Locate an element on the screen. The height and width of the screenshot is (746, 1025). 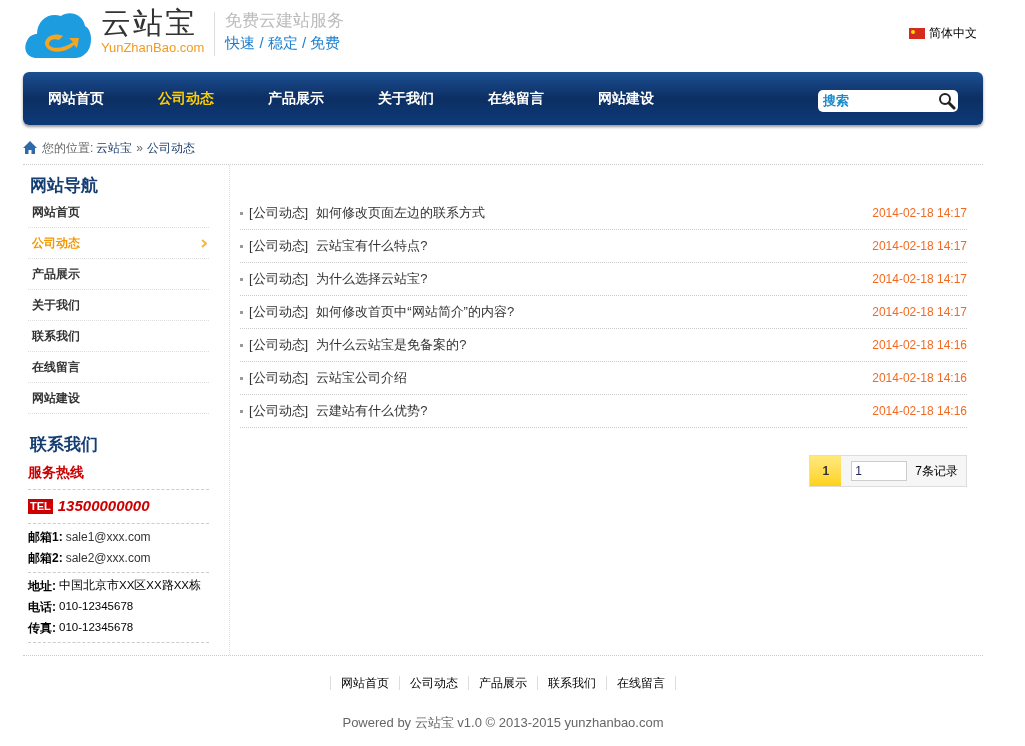
footer-link: 公司动态 is located at coordinates (434, 683).